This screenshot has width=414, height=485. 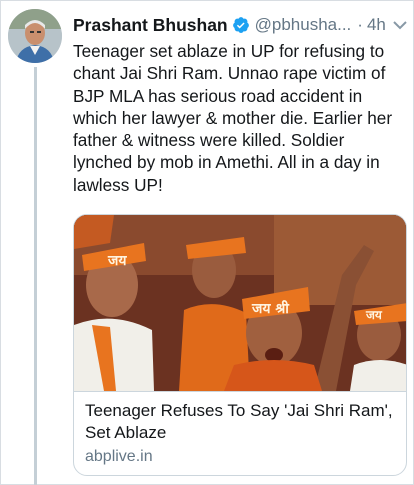 I want to click on image-text-center: जय श्री, so click(x=270, y=308).